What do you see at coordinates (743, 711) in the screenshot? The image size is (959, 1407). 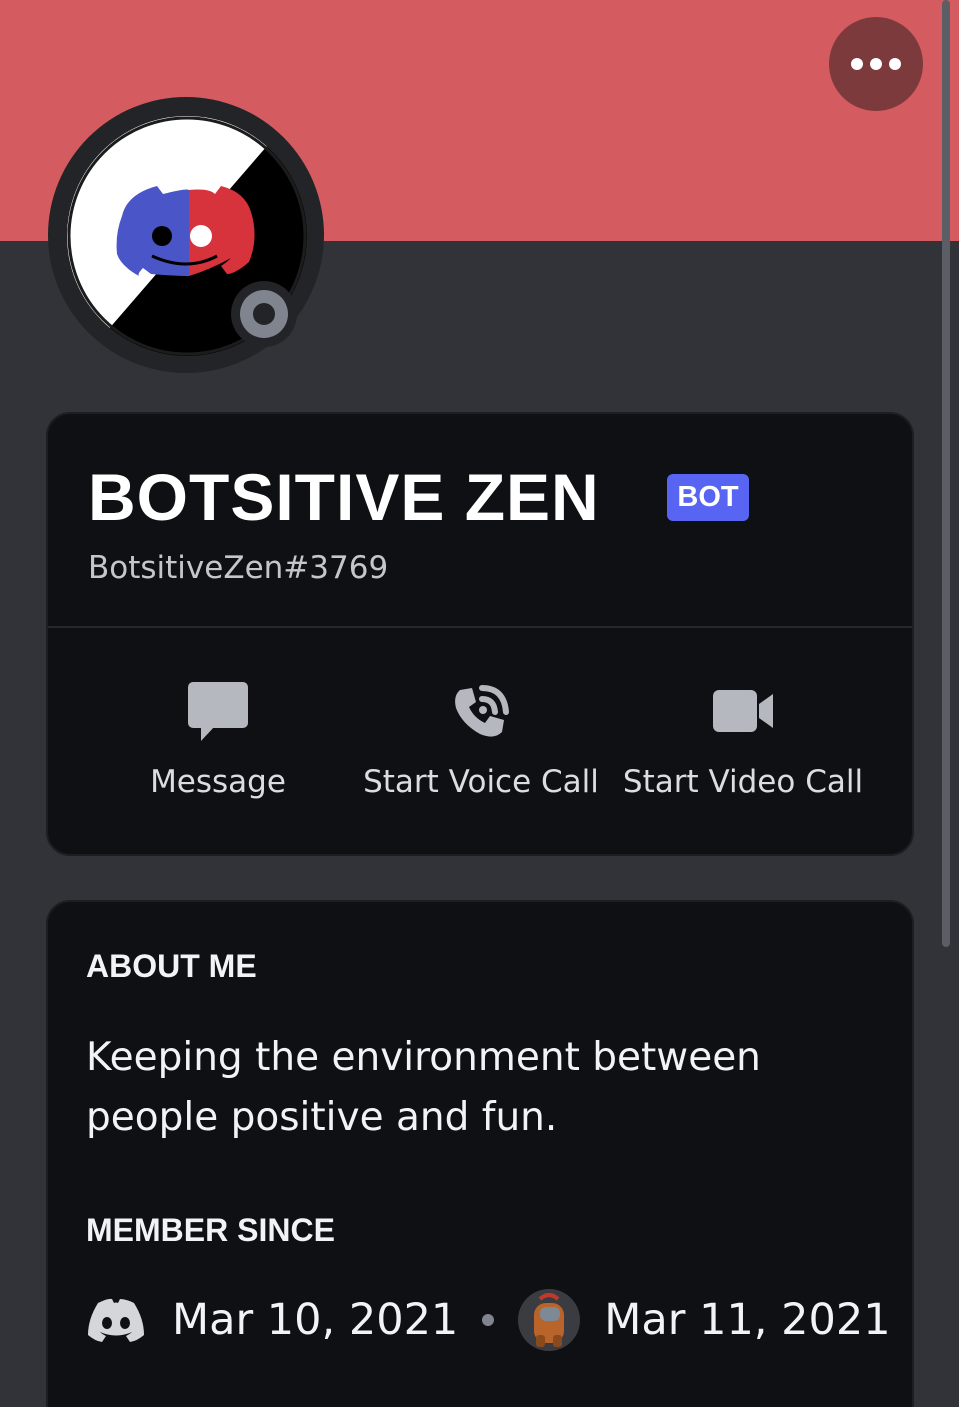 I see `video-camera-icon` at bounding box center [743, 711].